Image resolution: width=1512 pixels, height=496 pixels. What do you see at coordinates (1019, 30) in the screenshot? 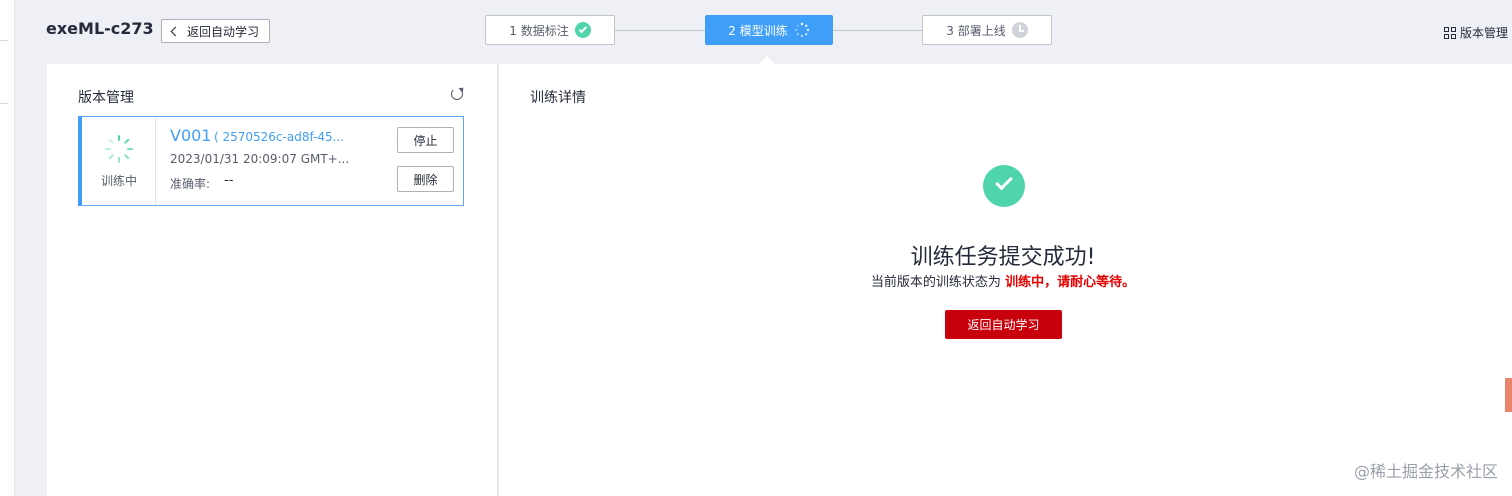
I see `clock-icon` at bounding box center [1019, 30].